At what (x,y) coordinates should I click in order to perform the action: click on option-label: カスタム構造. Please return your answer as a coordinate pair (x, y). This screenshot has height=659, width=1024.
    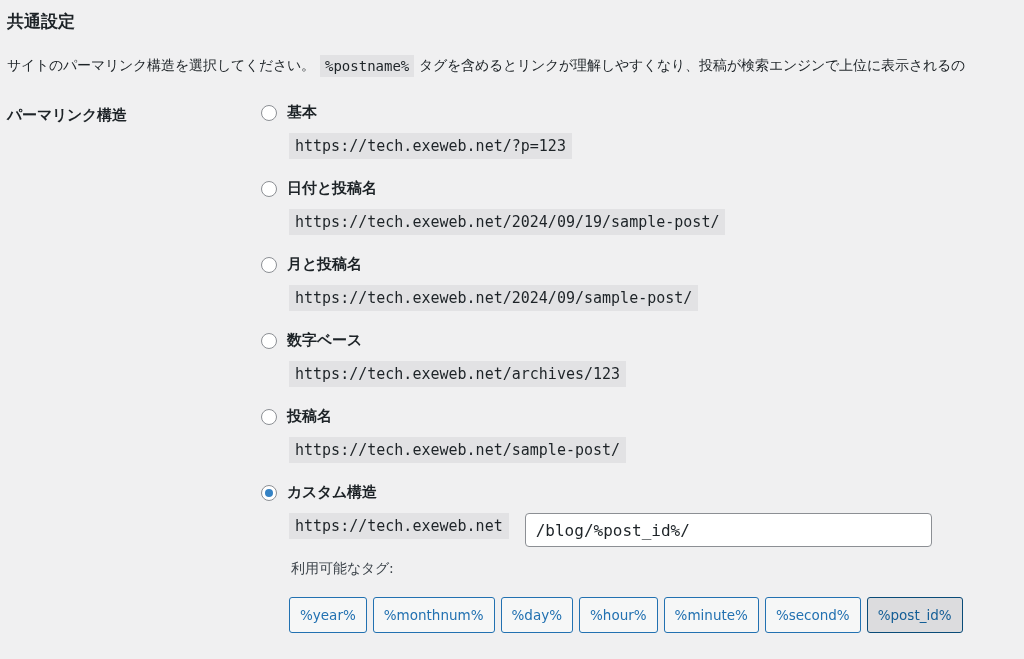
    Looking at the image, I should click on (332, 492).